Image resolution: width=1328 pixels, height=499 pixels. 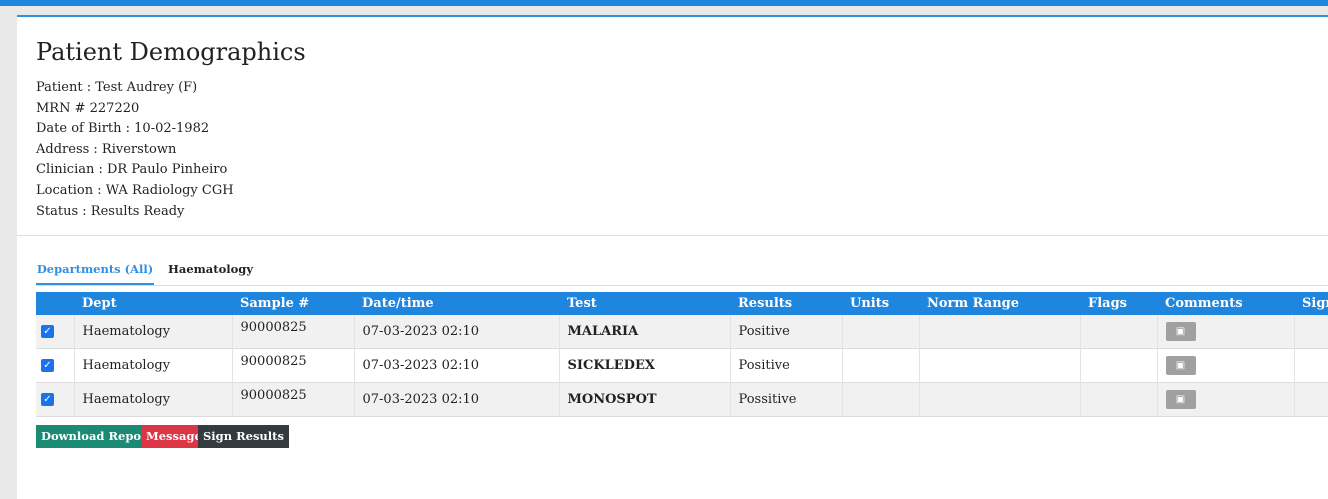 I want to click on patient-name: Patient : Test Audrey (F), so click(x=117, y=87).